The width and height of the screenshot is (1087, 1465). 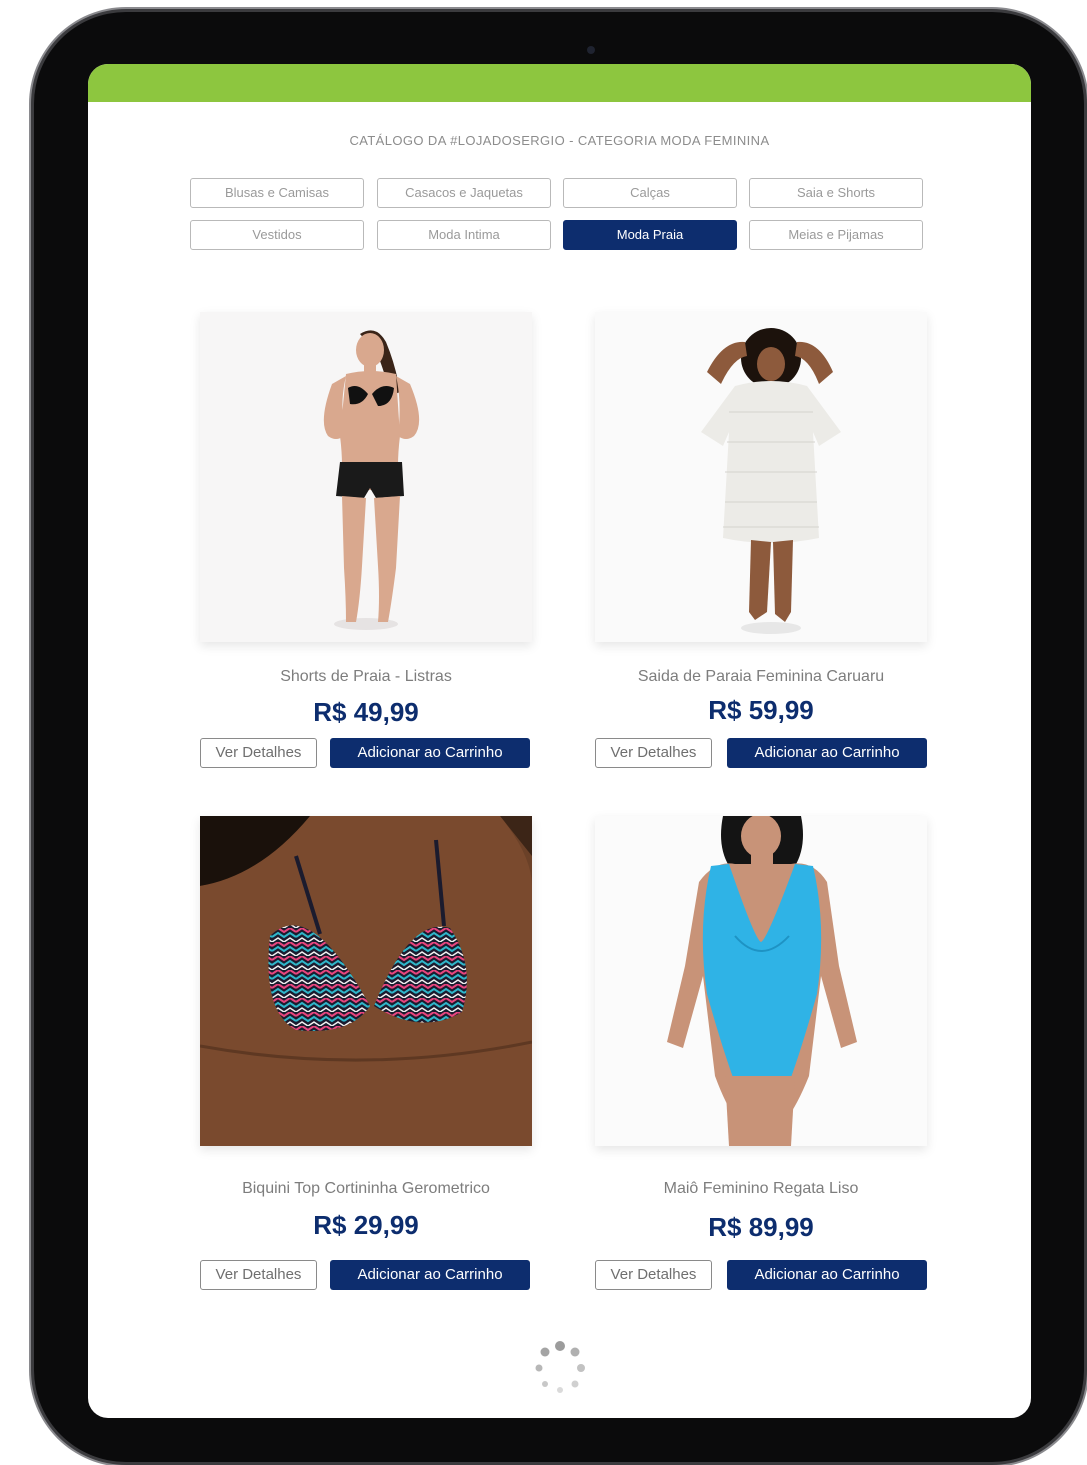 I want to click on category-saia-e-shorts: Saia e Shorts, so click(x=836, y=193).